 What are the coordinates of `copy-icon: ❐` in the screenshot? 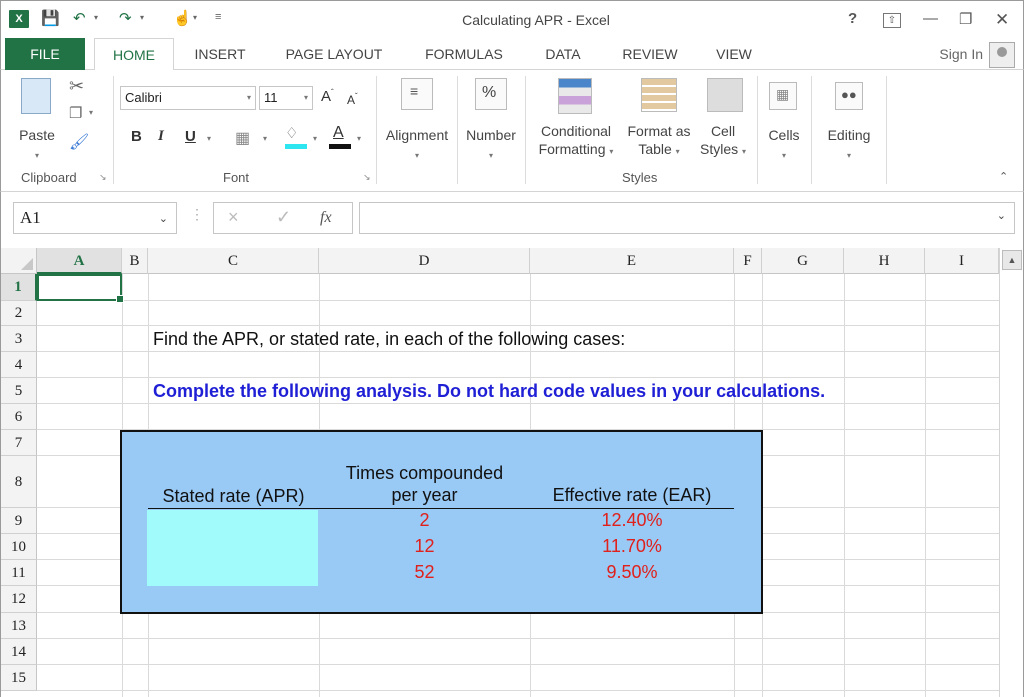 It's located at (75, 113).